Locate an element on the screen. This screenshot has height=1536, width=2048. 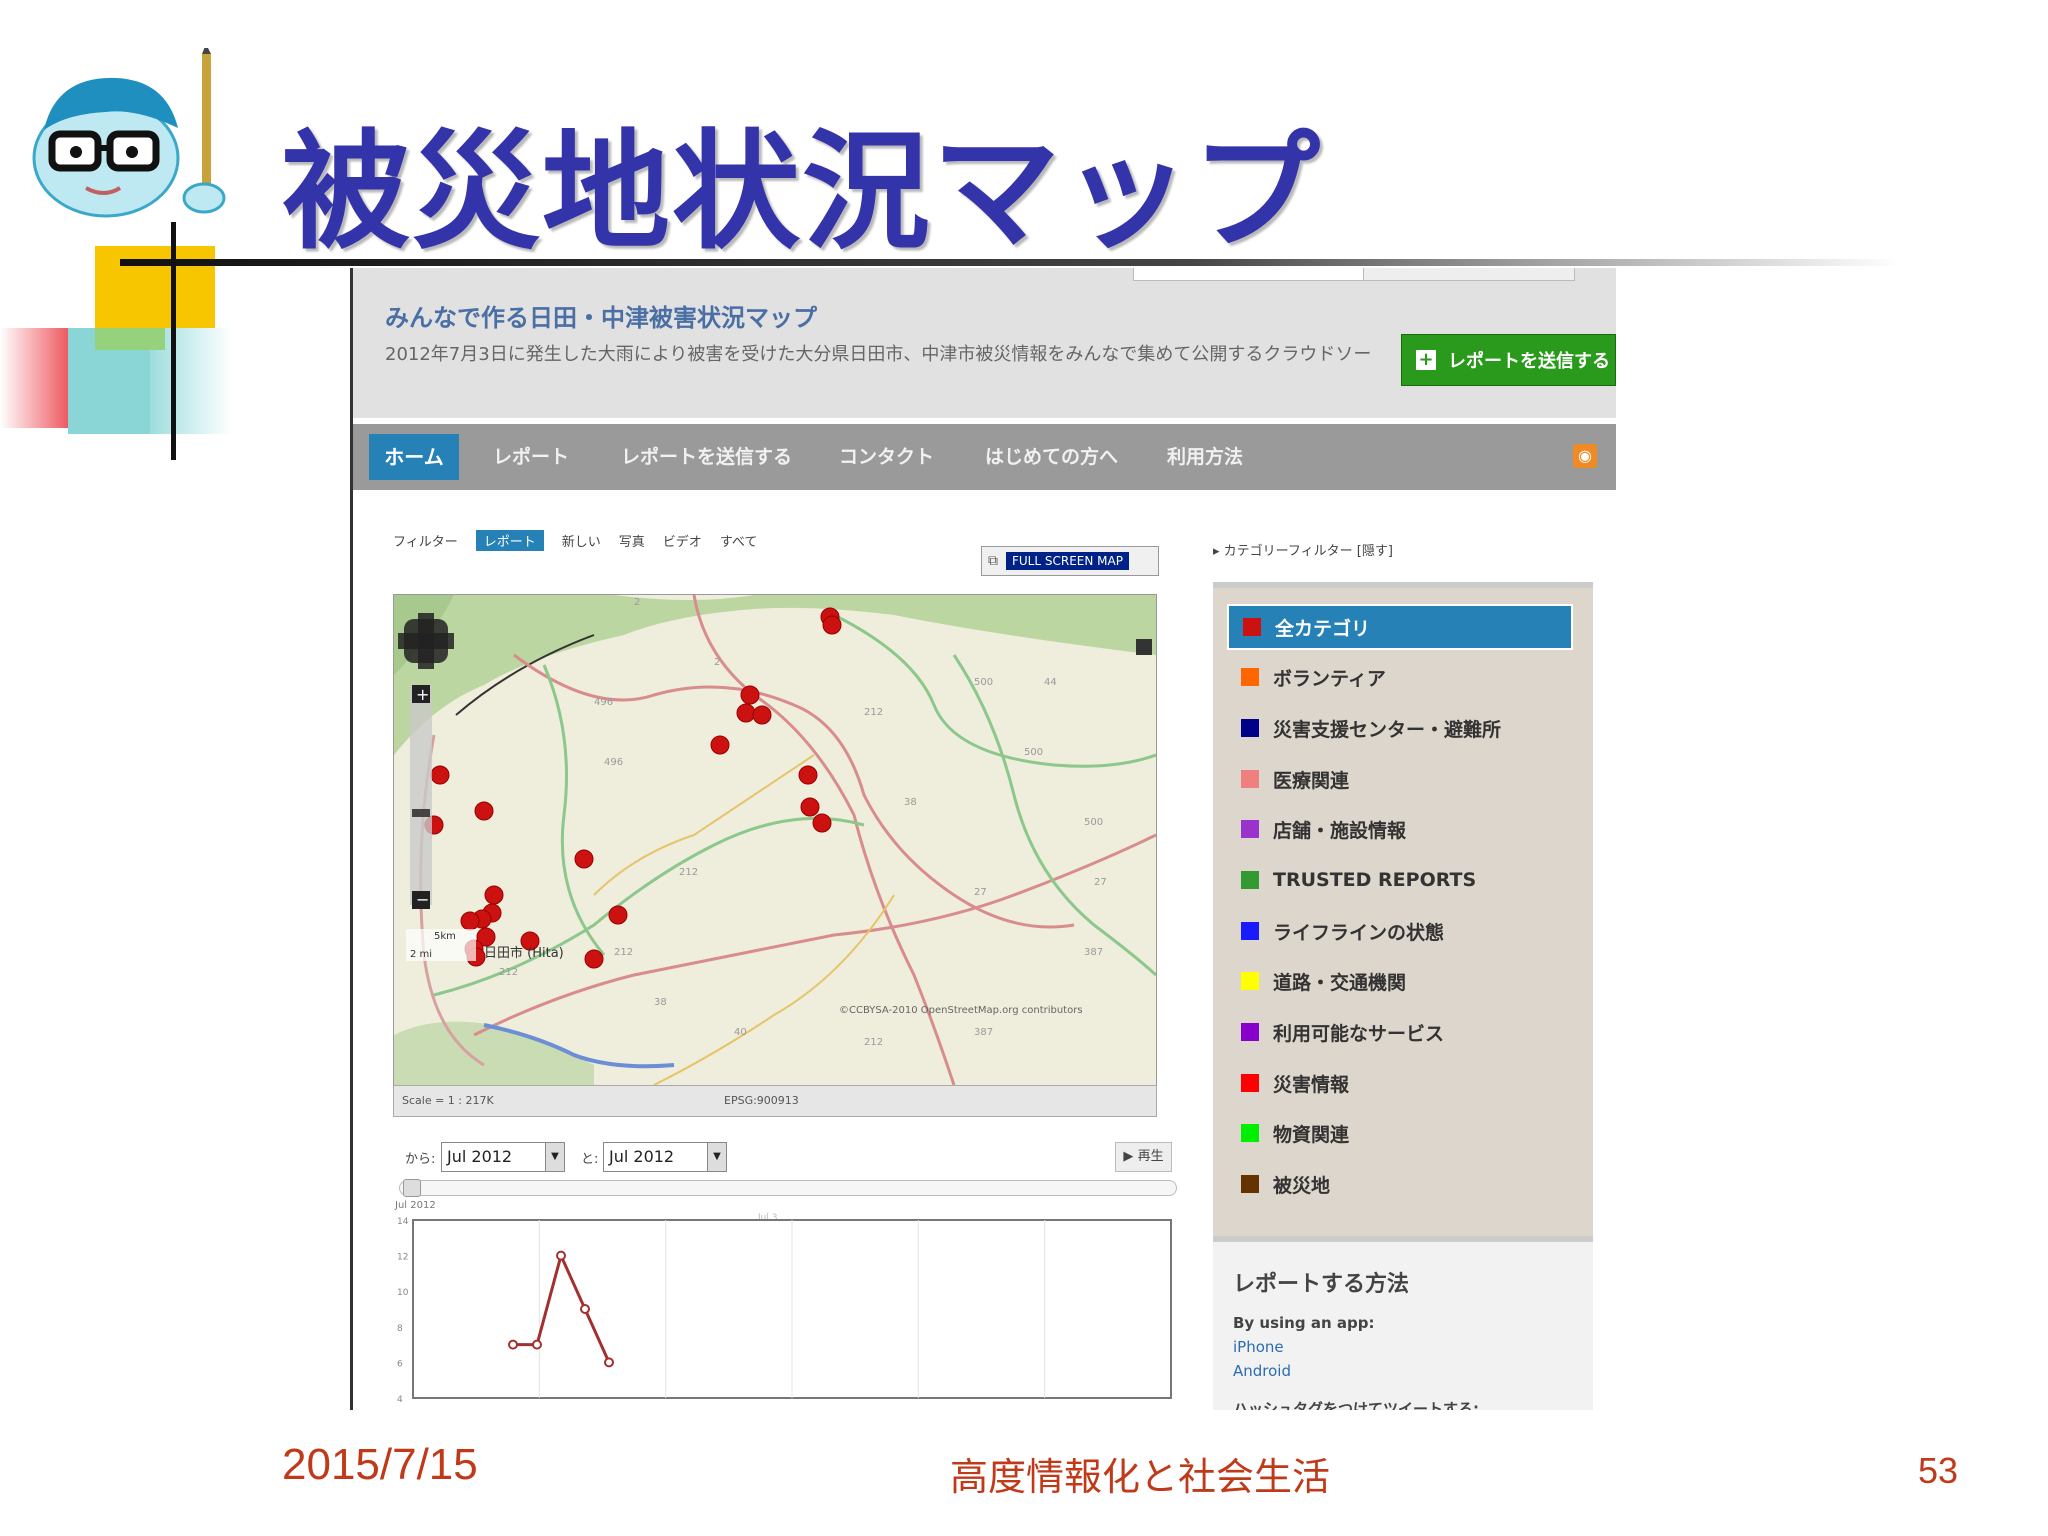
decor-green-block is located at coordinates (130, 339).